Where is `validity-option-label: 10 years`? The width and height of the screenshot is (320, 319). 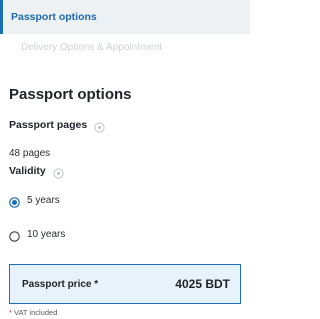
validity-option-label: 10 years is located at coordinates (46, 234).